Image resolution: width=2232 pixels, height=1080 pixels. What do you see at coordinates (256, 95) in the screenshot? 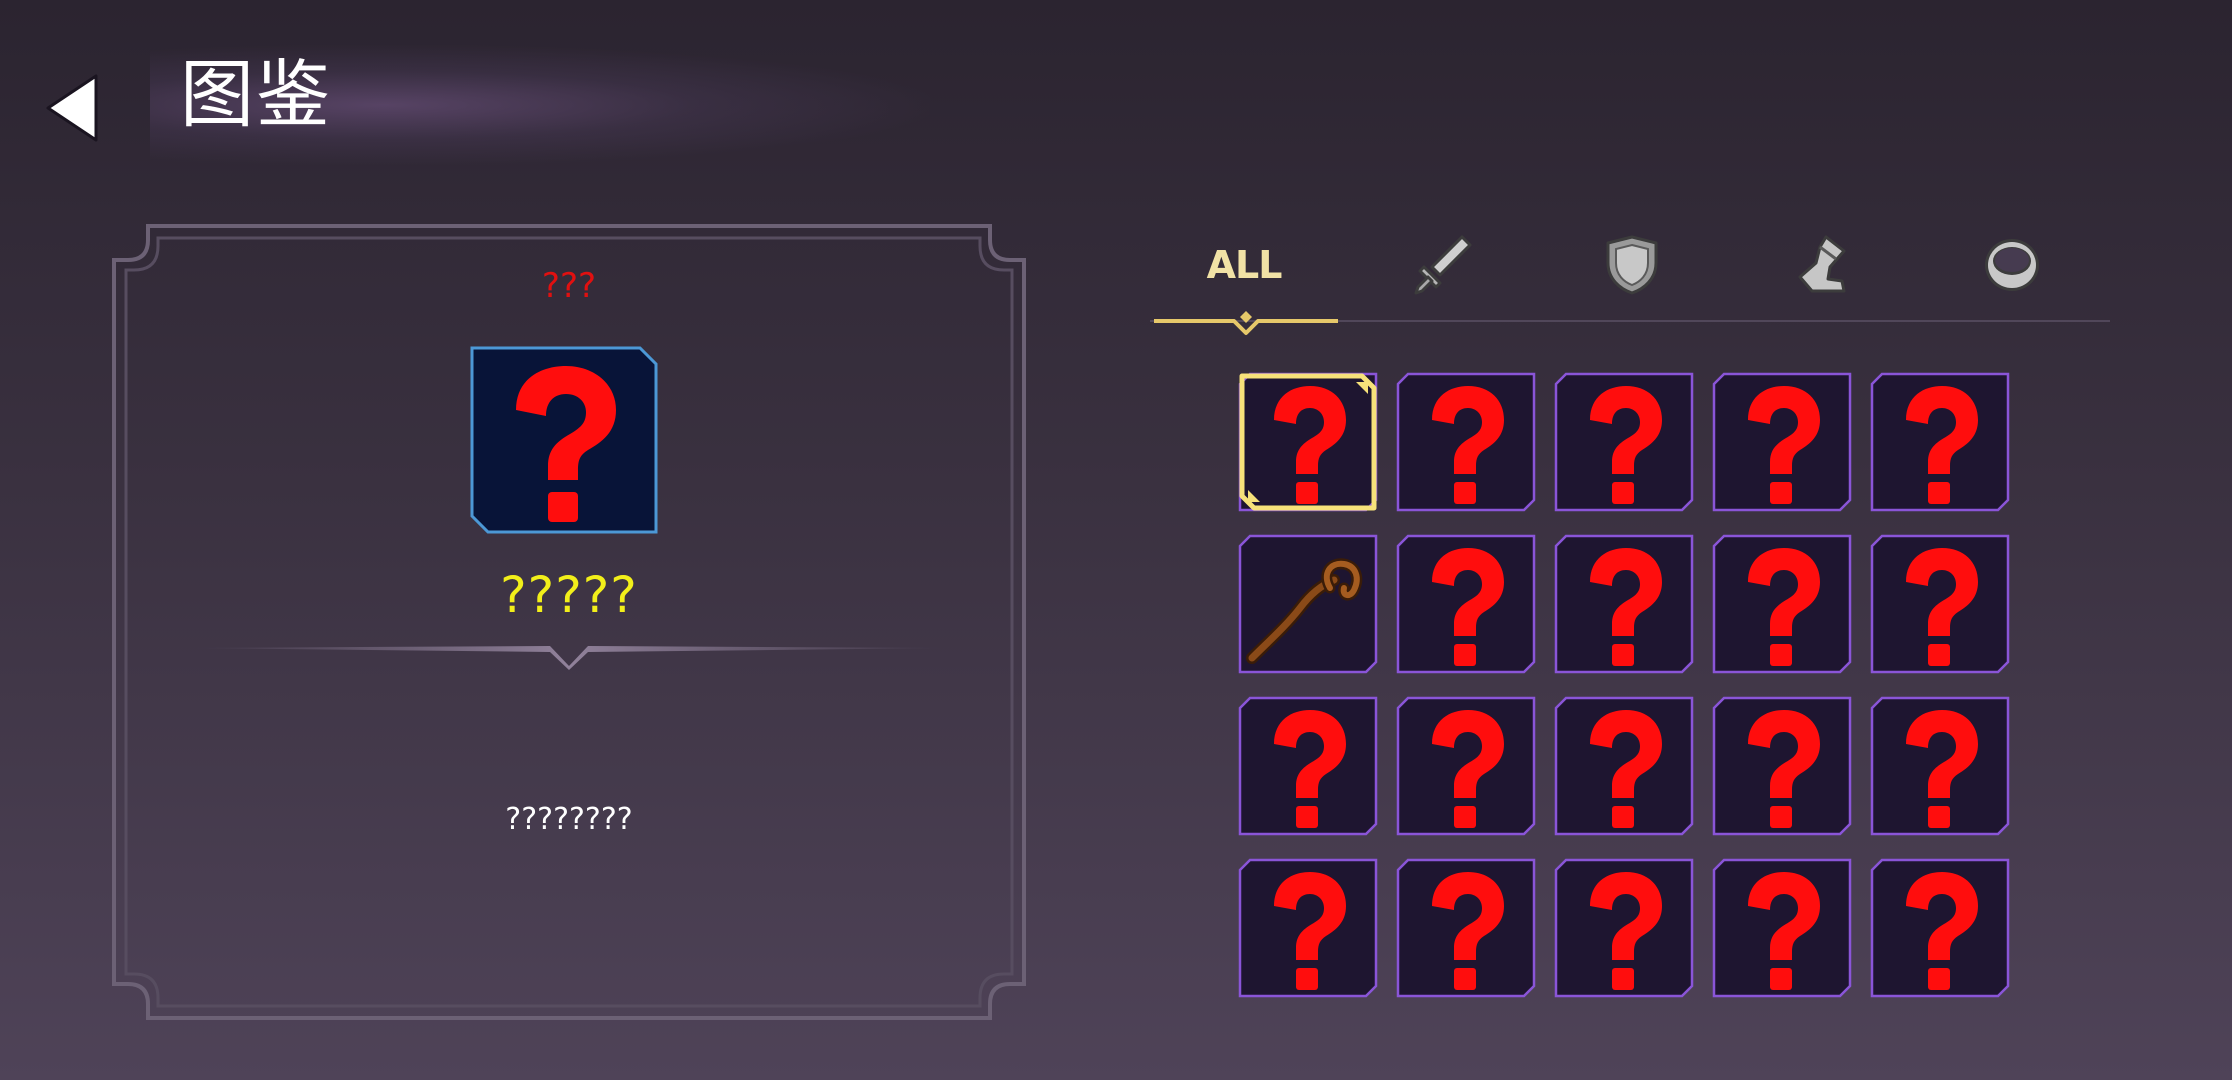
I see `page-title: 图鉴` at bounding box center [256, 95].